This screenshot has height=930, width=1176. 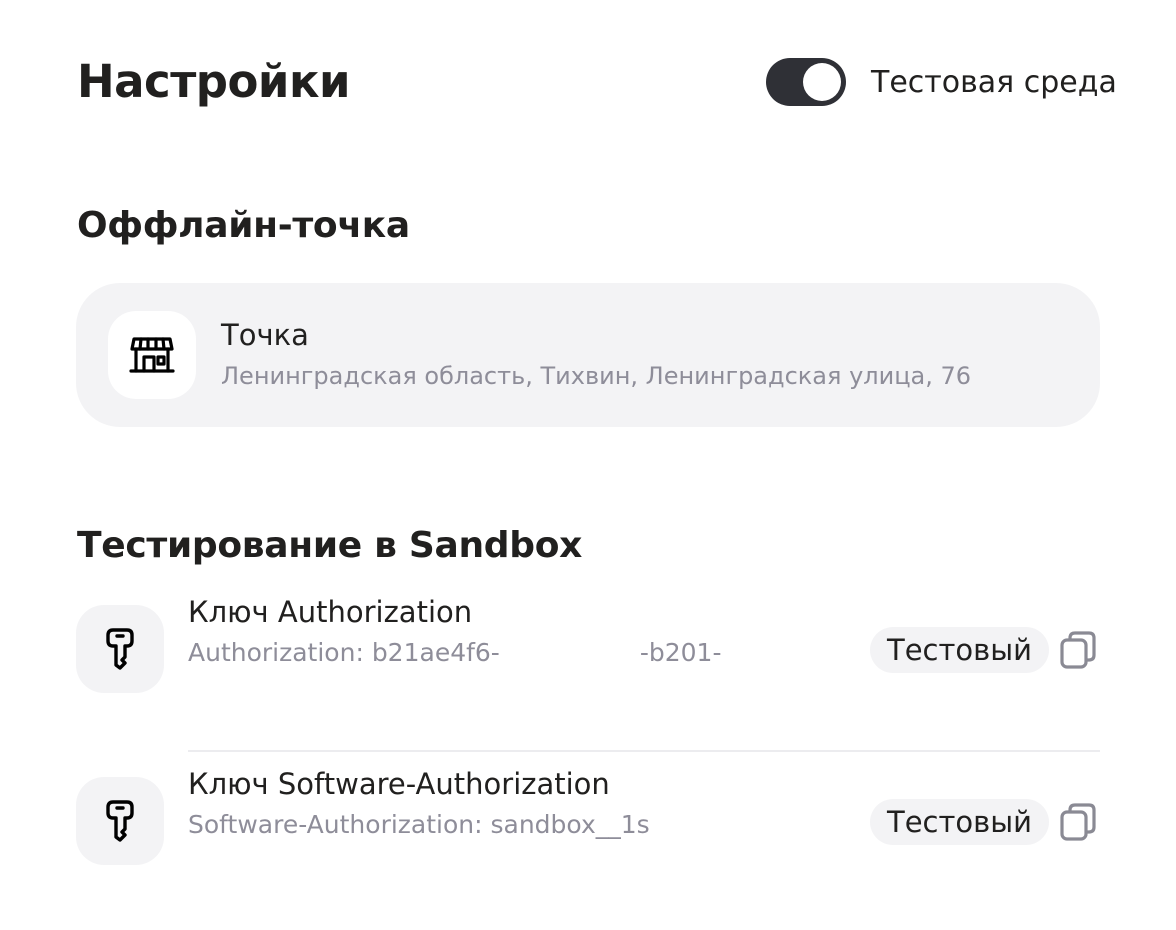 What do you see at coordinates (344, 652) in the screenshot?
I see `authorization-key-value-start: Authorization: b21ae4f6-` at bounding box center [344, 652].